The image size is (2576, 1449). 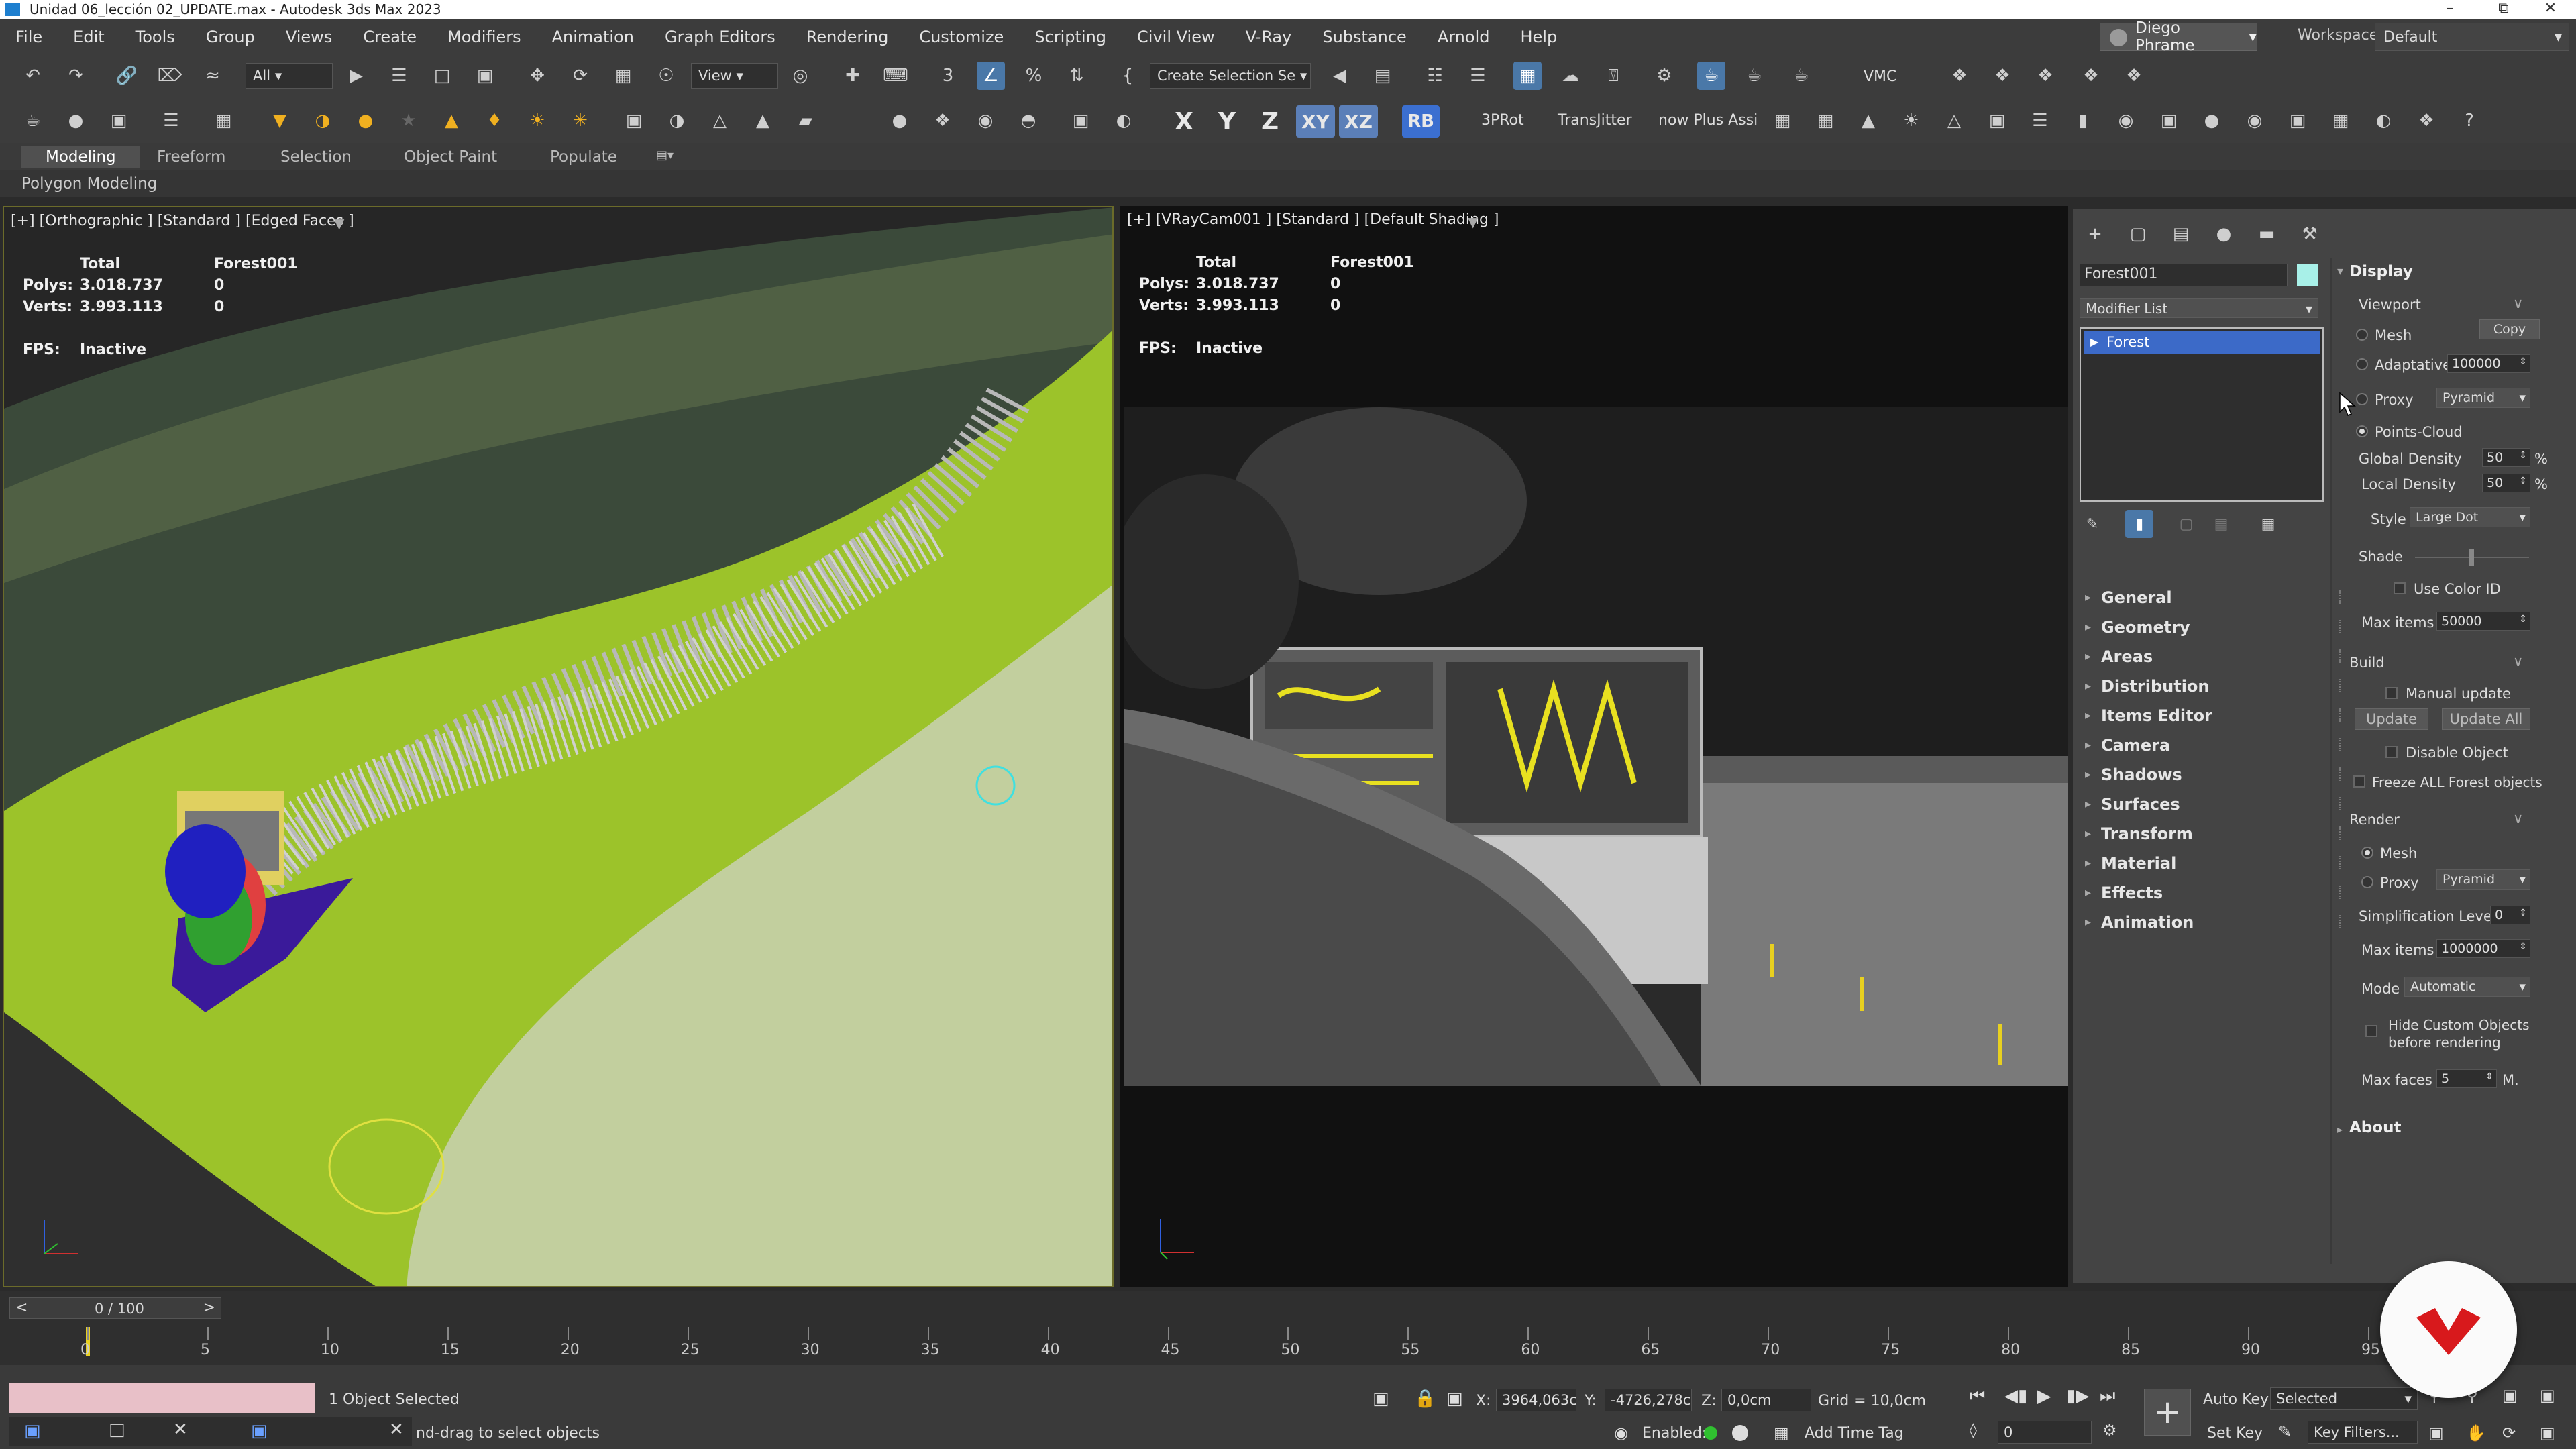 I want to click on next-frame-icon: >, so click(x=209, y=1307).